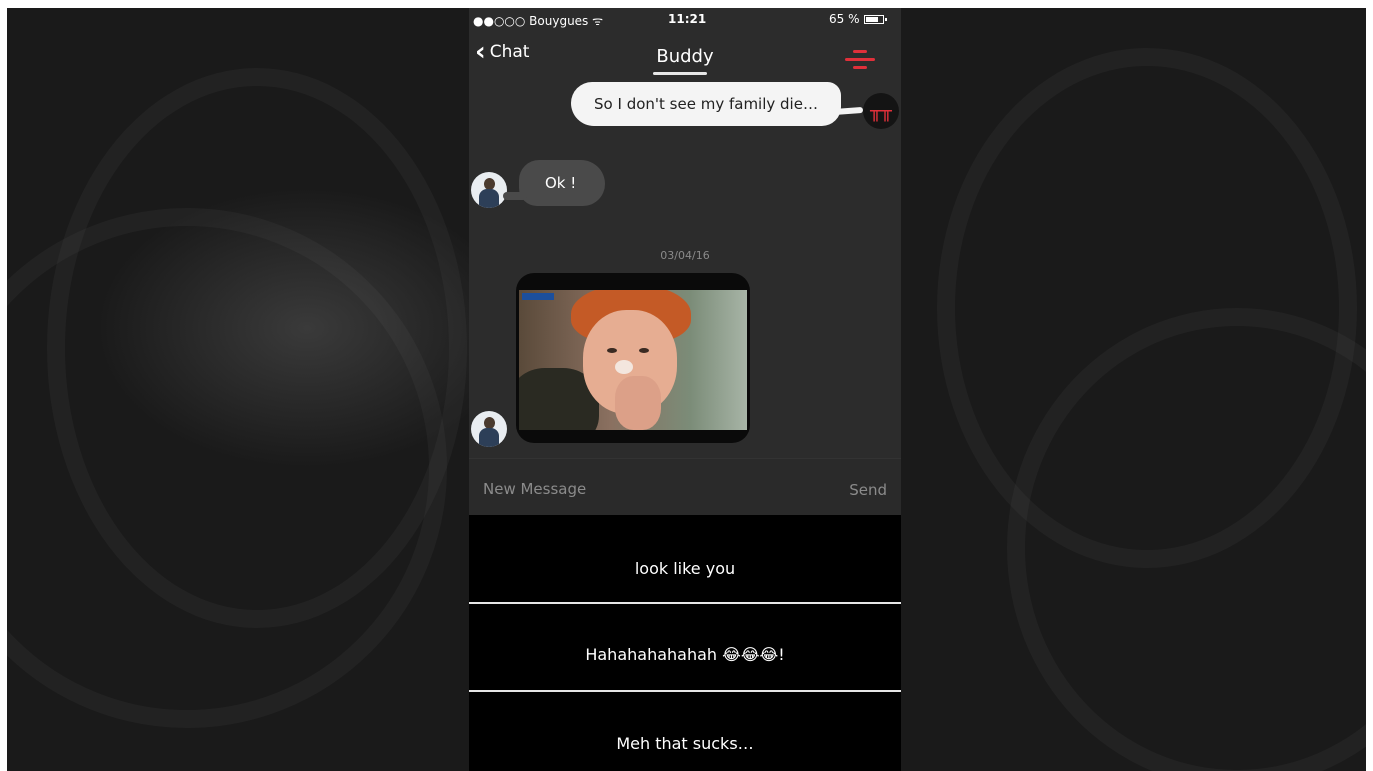 This screenshot has height=771, width=1373. I want to click on menu-icon, so click(860, 60).